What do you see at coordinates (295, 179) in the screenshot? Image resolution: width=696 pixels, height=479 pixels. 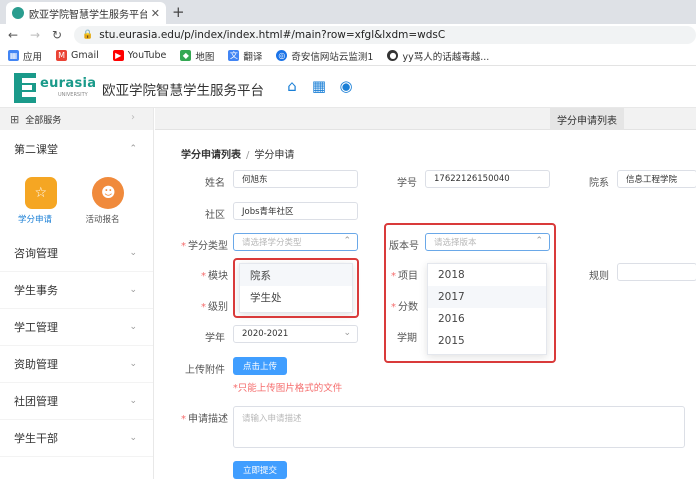 I see `name-field: 何旭东` at bounding box center [295, 179].